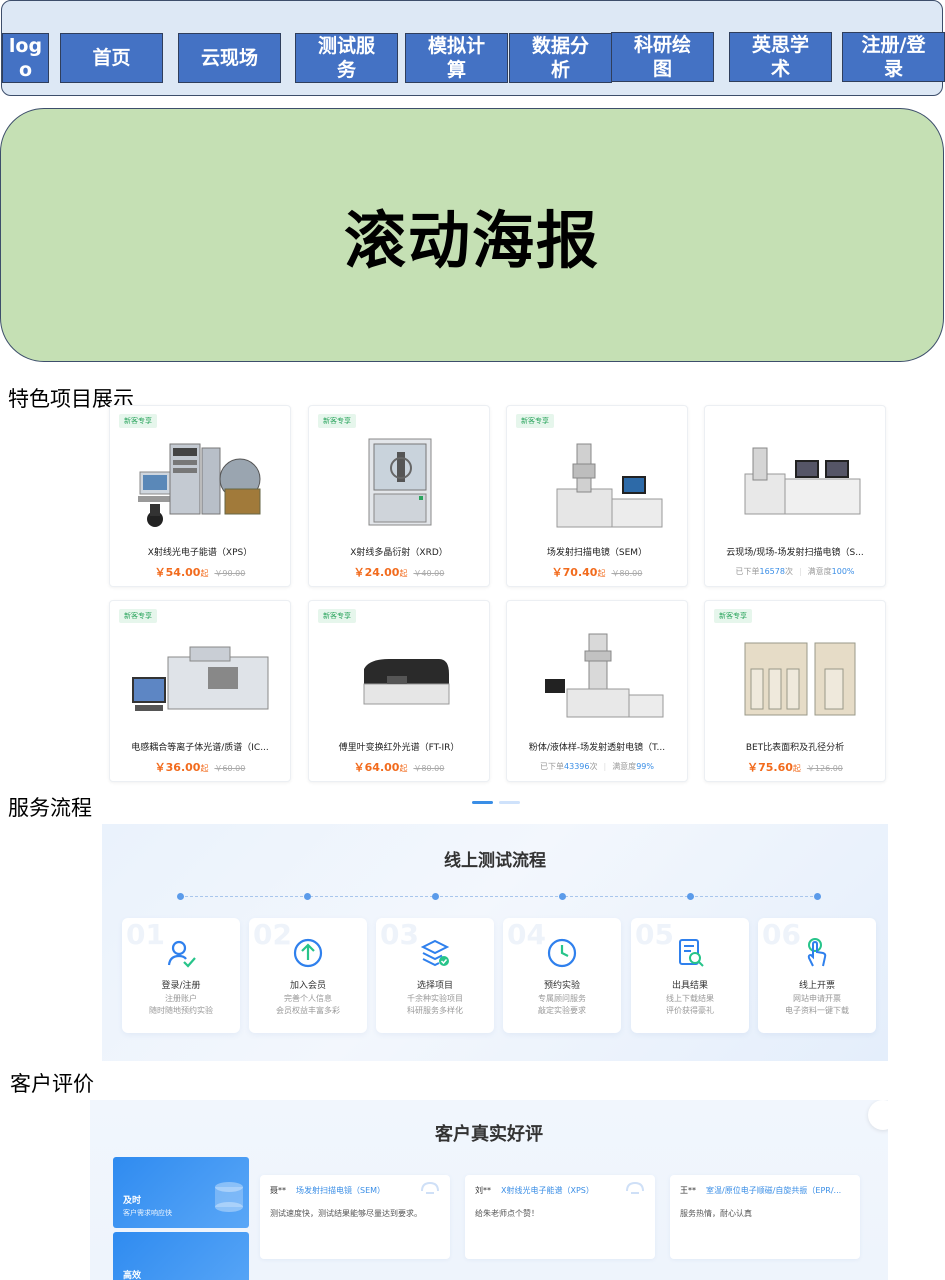 The width and height of the screenshot is (945, 1280). What do you see at coordinates (132, 1201) in the screenshot?
I see `tab-title: 及时` at bounding box center [132, 1201].